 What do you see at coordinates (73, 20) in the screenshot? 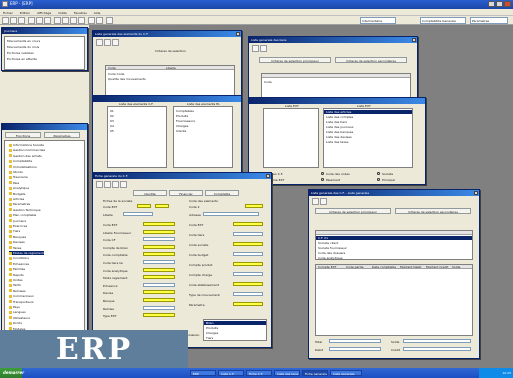
I see `next-record-icon` at bounding box center [73, 20].